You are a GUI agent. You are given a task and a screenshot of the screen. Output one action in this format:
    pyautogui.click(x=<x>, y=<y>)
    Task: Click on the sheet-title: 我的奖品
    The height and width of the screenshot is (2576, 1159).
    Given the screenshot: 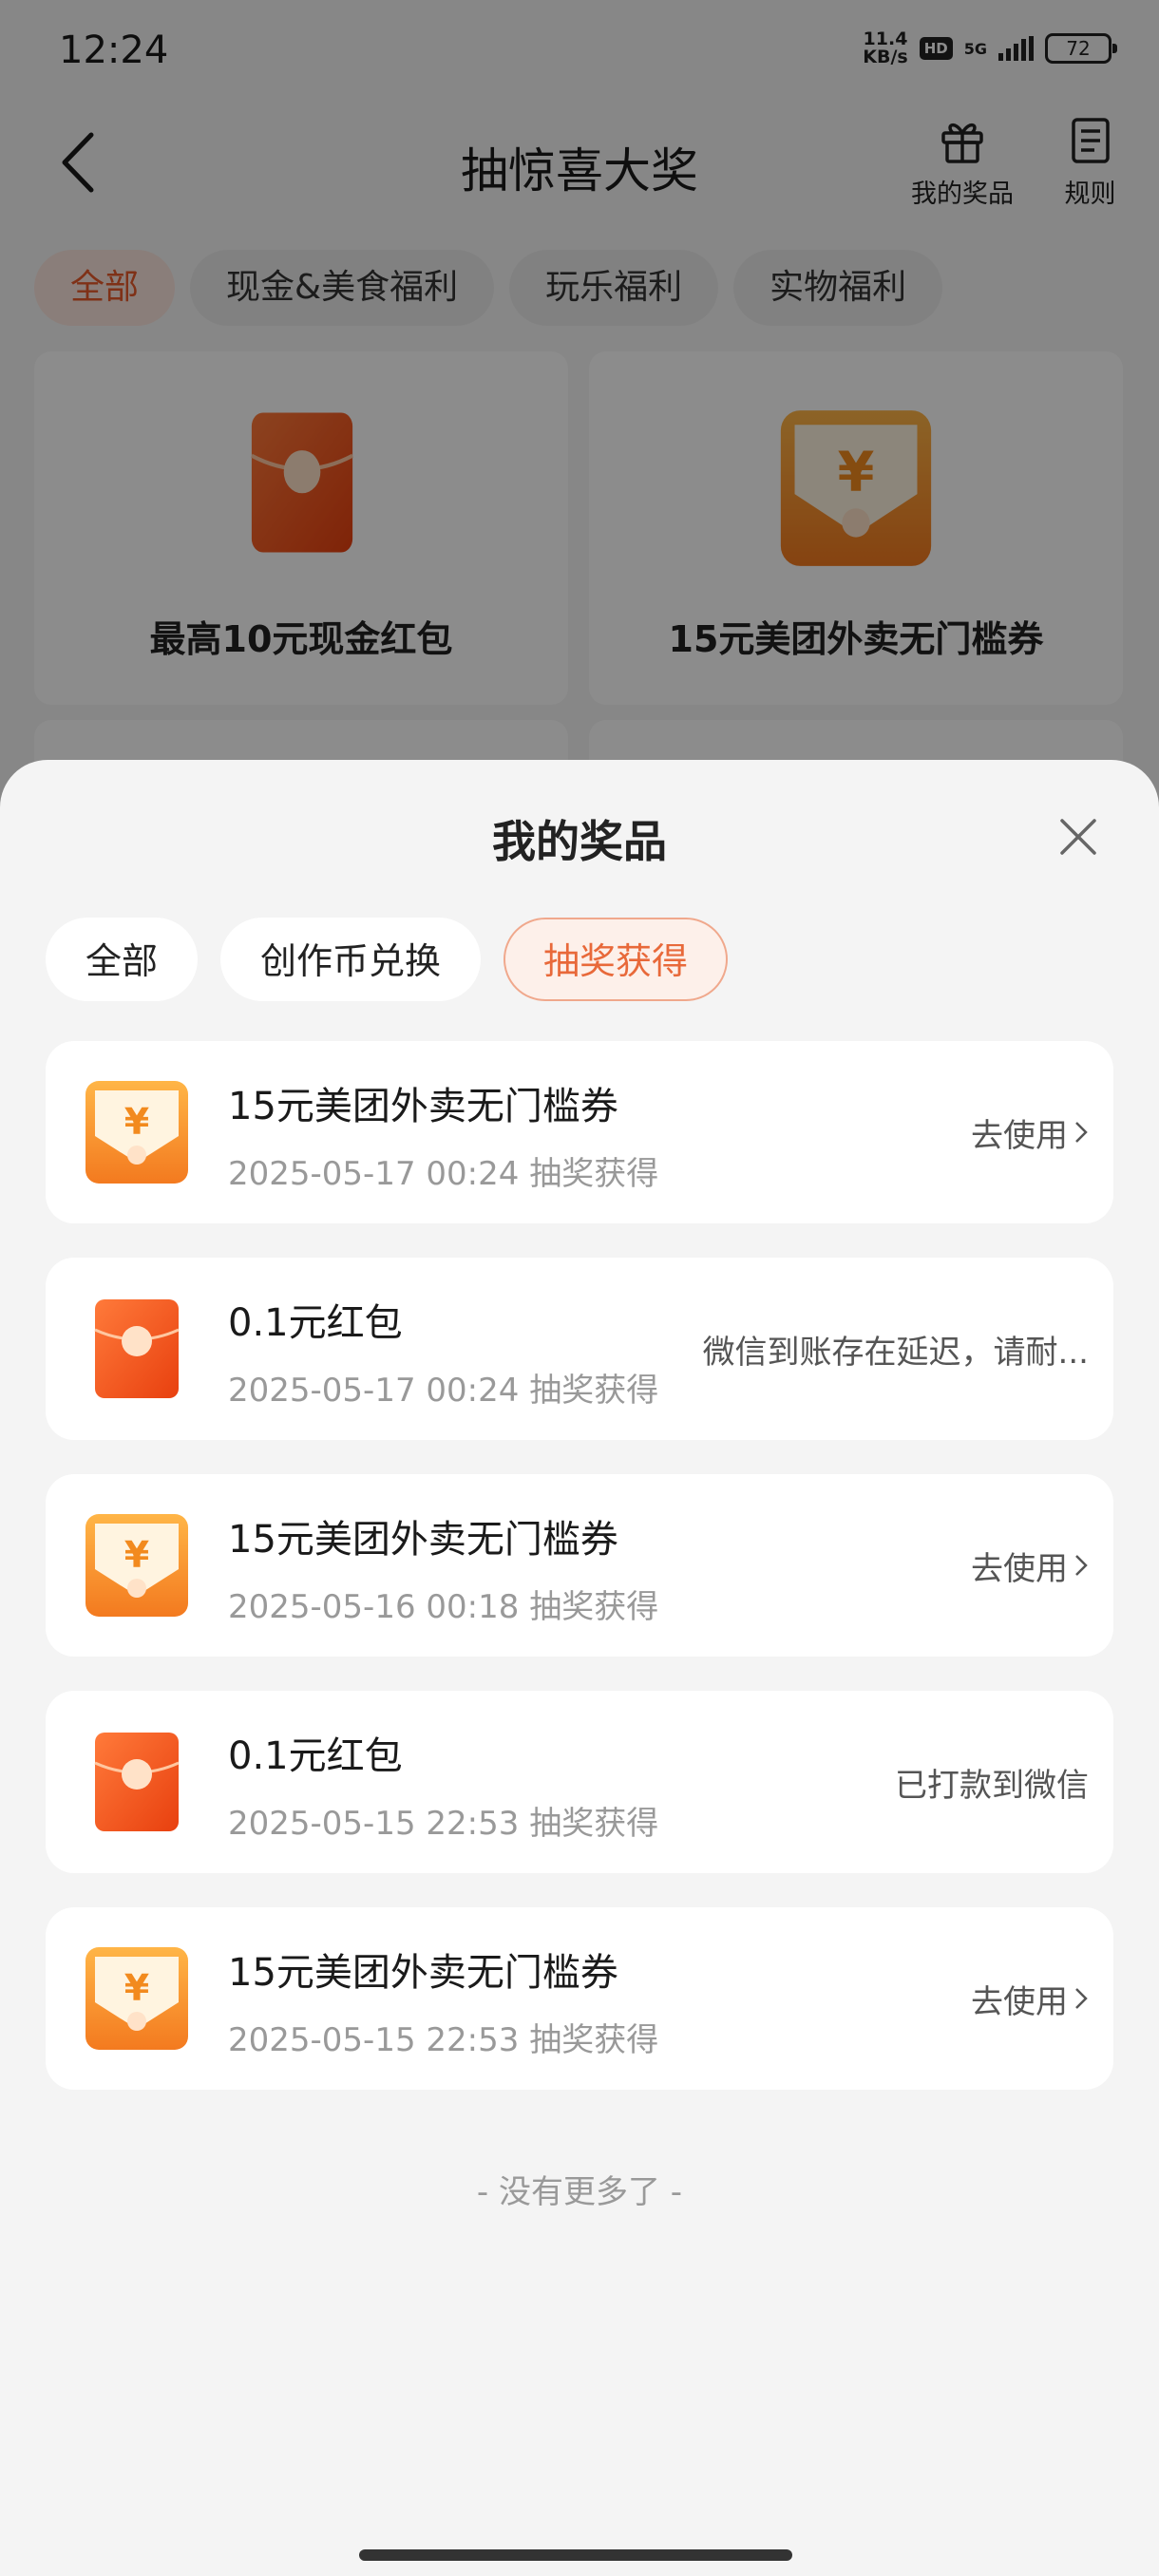 What is the action you would take?
    pyautogui.click(x=579, y=841)
    